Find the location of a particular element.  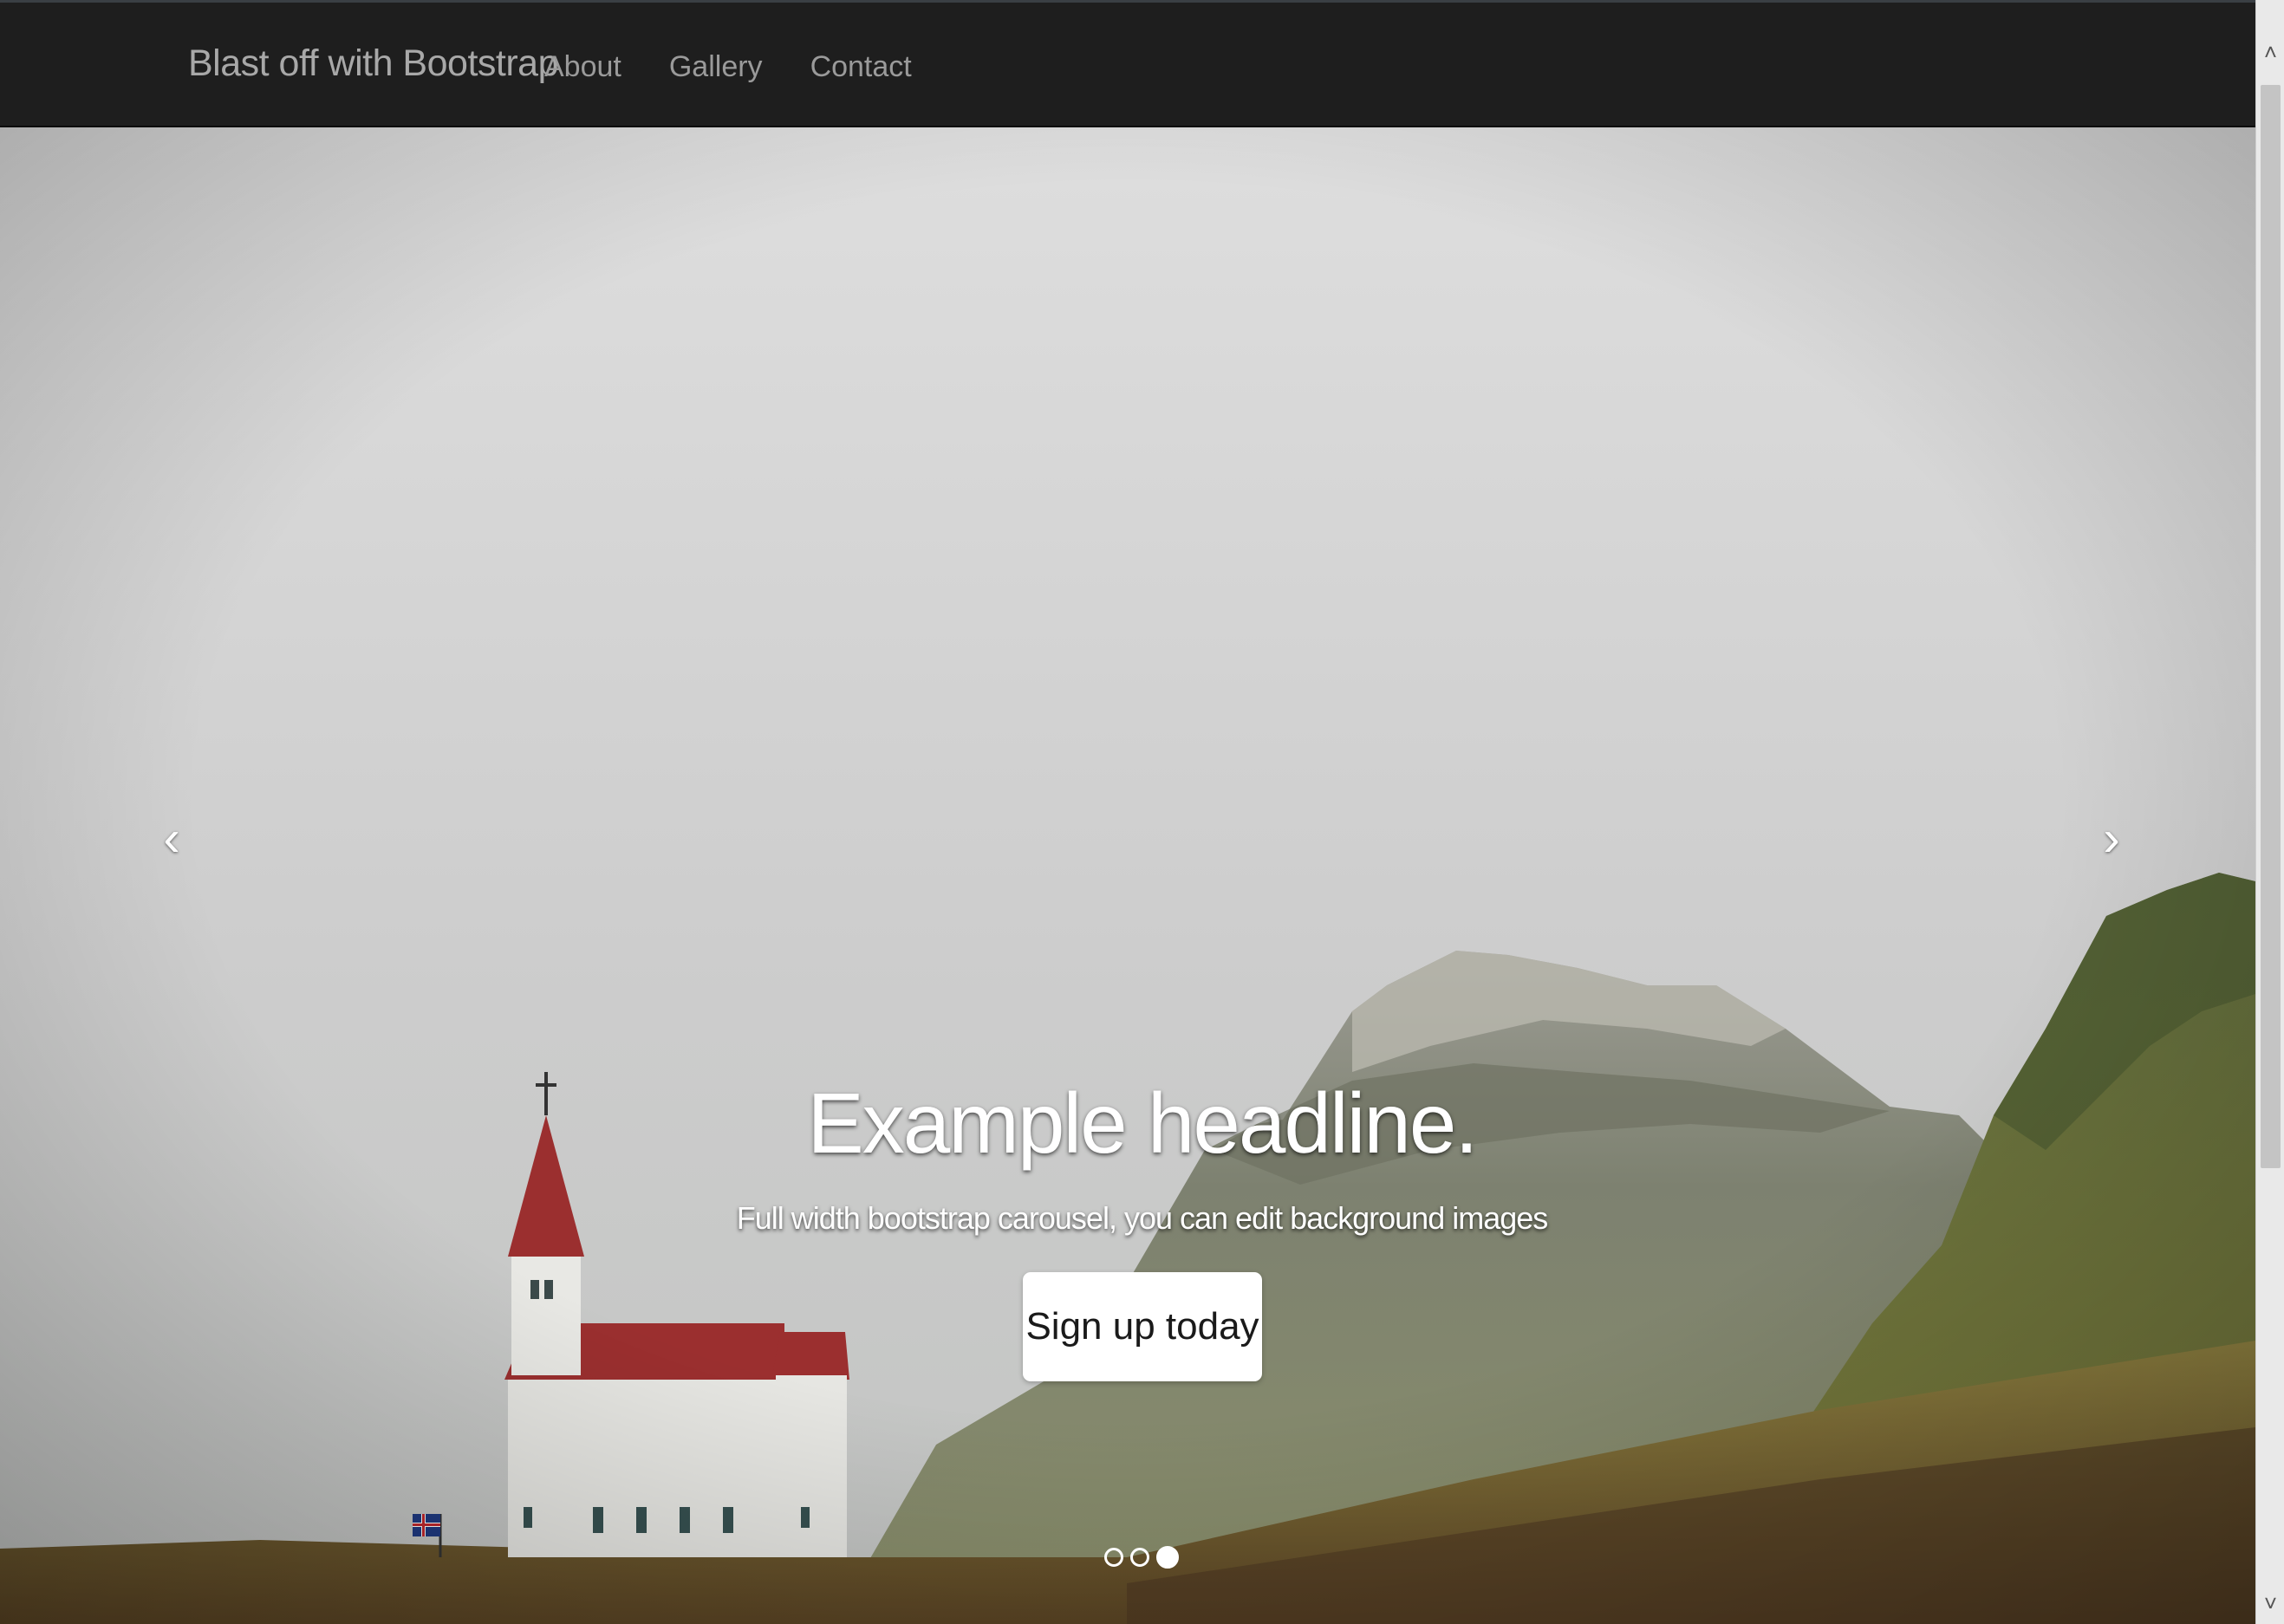

chevron-right-icon: › is located at coordinates (2111, 838).